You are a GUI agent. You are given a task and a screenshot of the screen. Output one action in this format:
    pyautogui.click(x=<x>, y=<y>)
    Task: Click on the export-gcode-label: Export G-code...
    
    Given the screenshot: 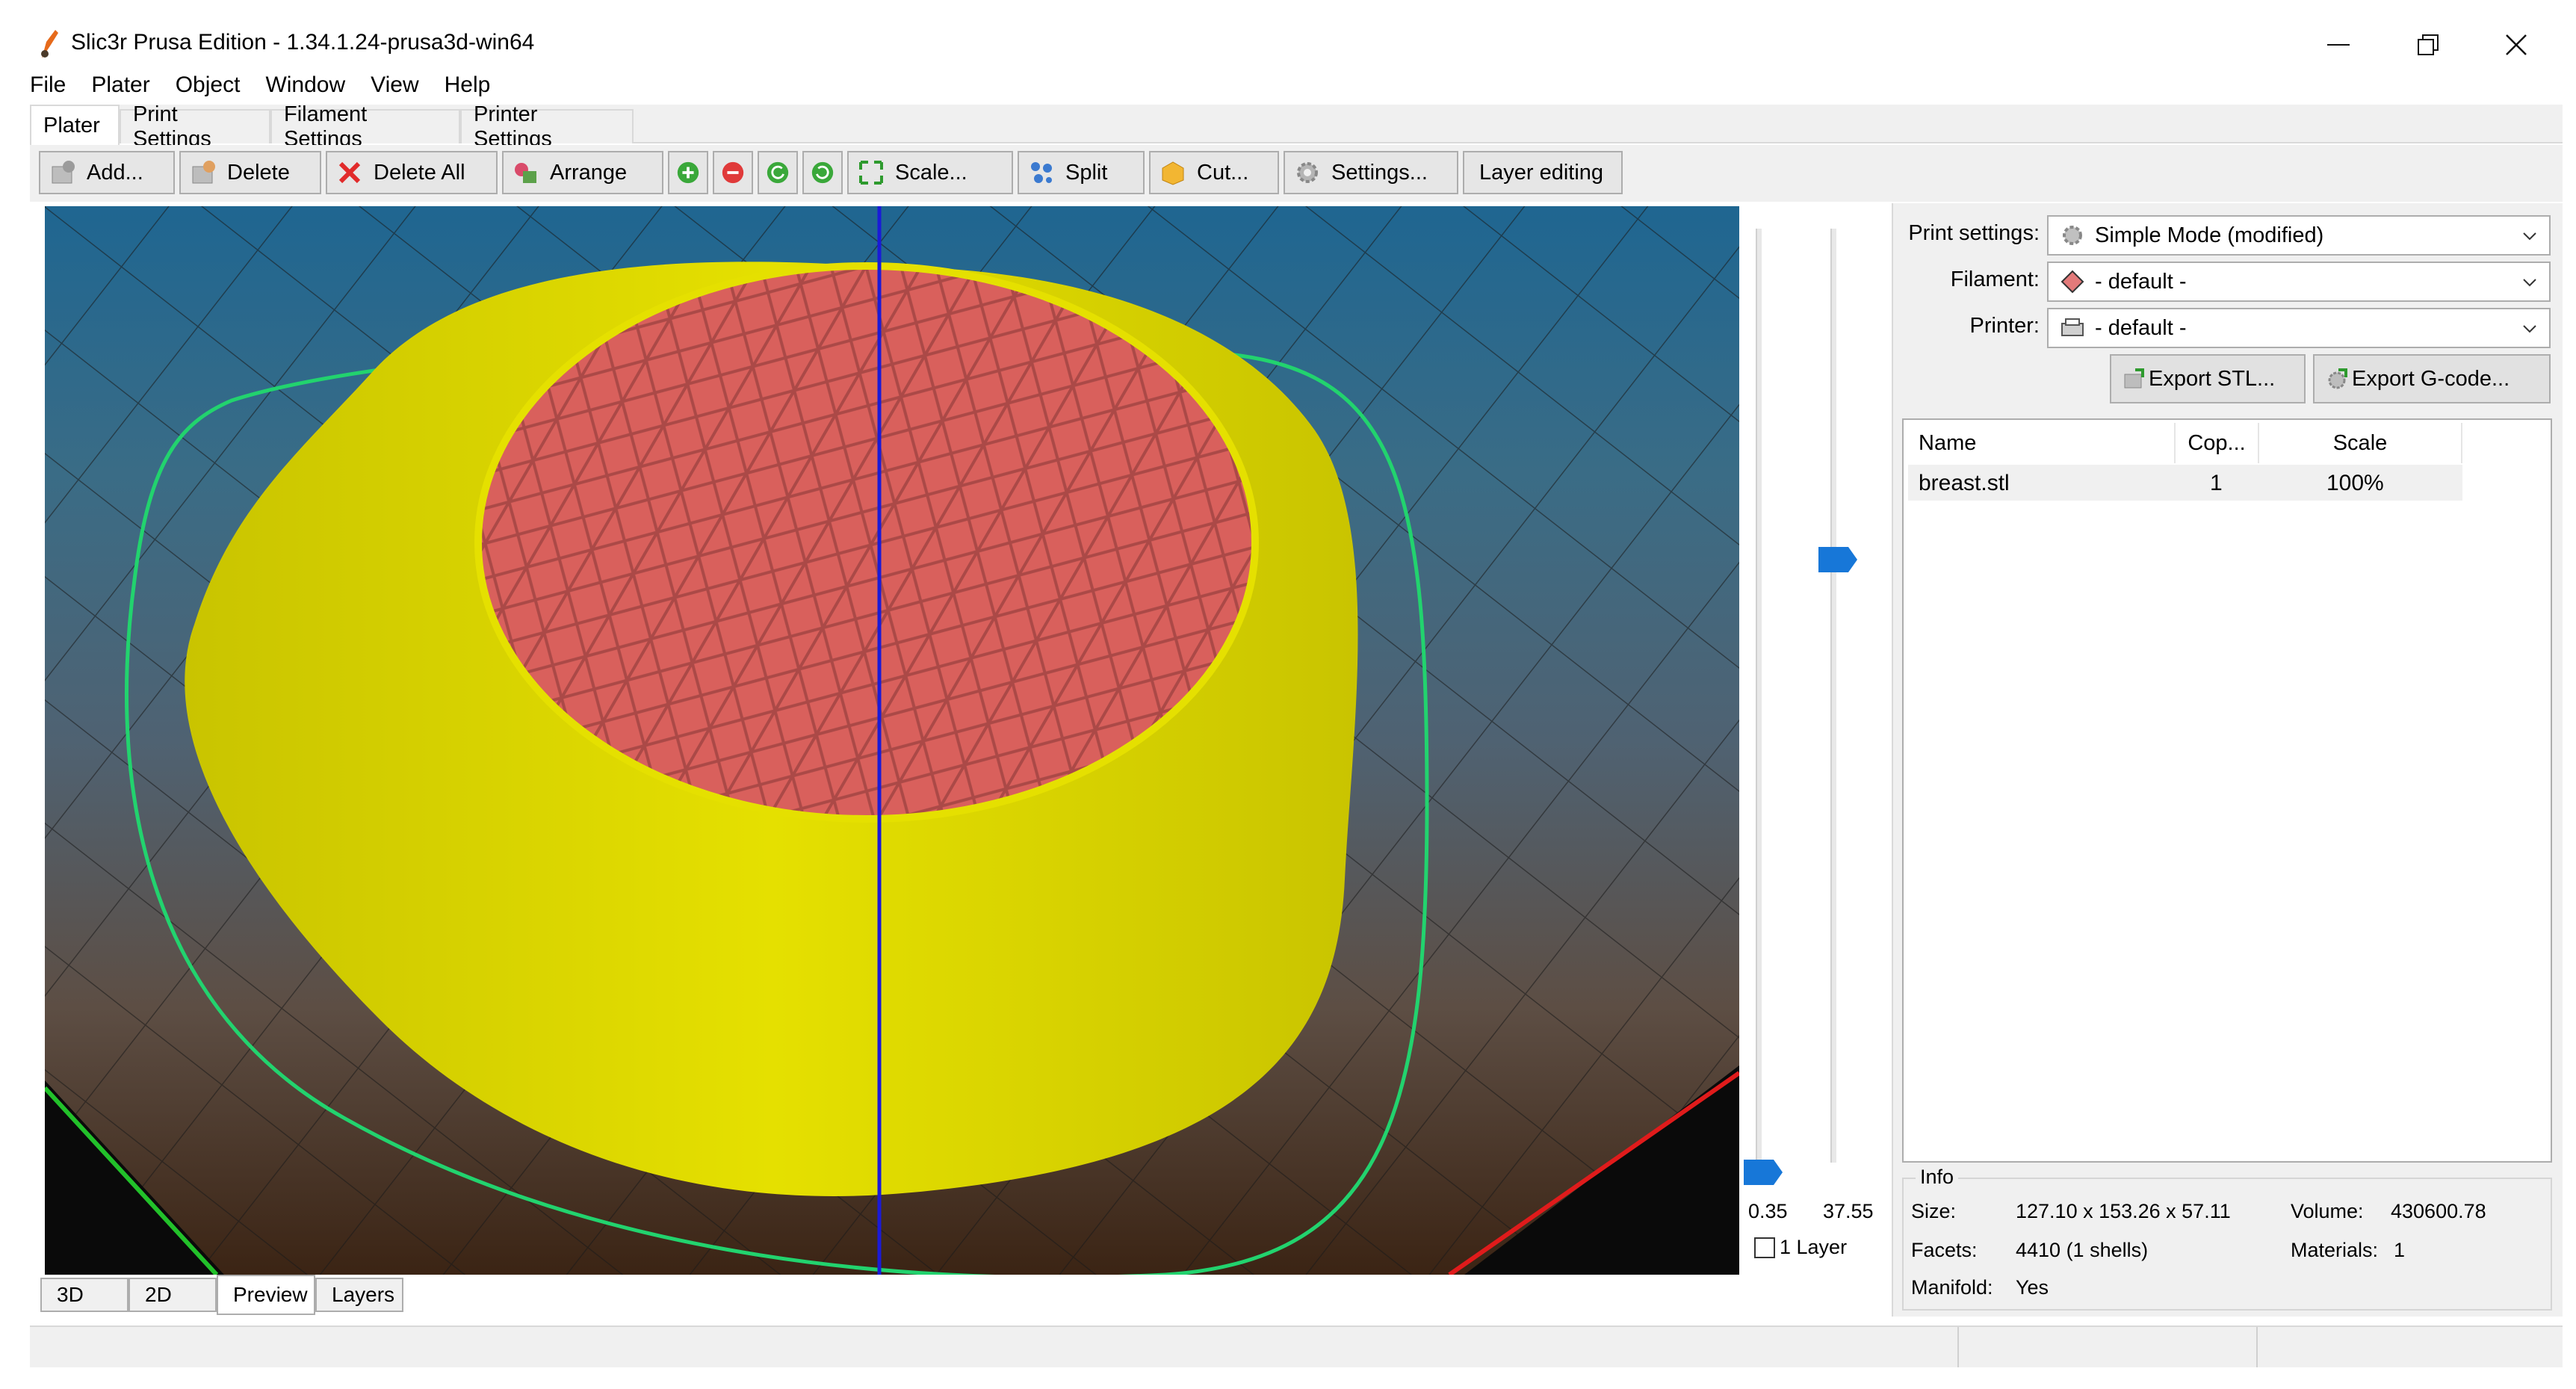 What is the action you would take?
    pyautogui.click(x=2431, y=378)
    